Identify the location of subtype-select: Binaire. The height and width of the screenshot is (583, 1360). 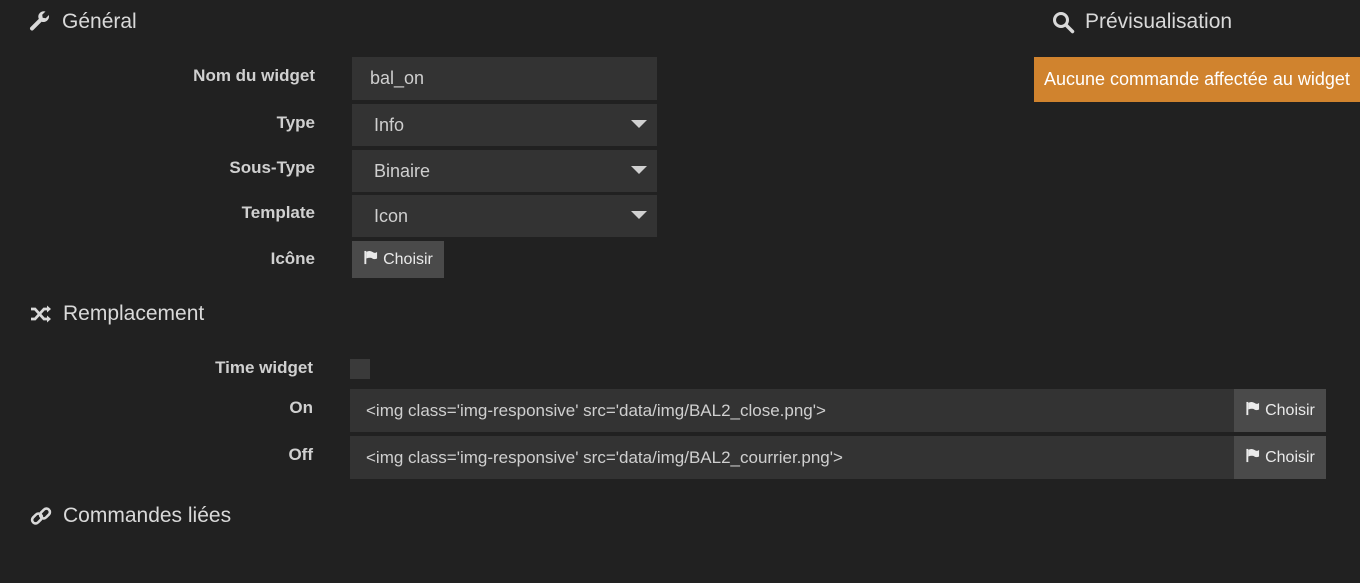
(504, 171).